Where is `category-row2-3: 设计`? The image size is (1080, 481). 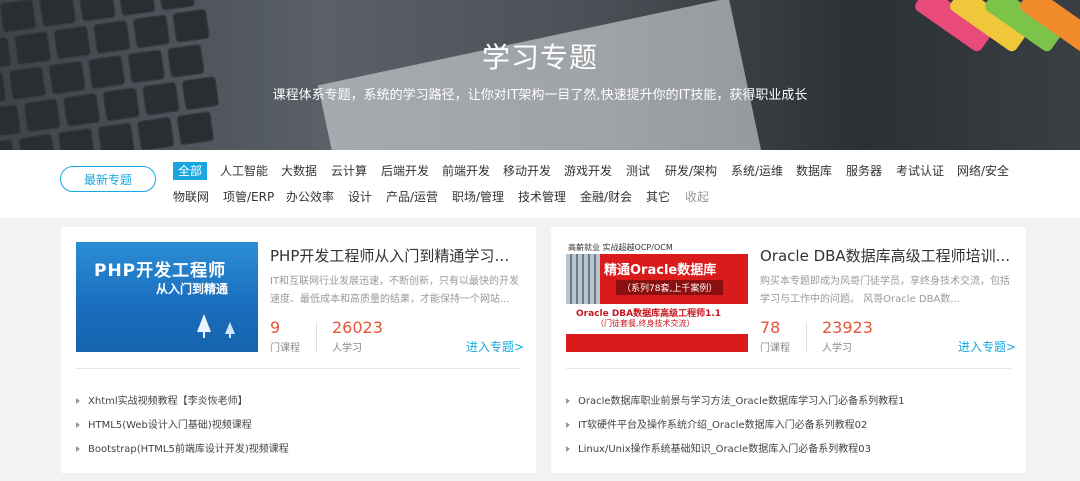
category-row2-3: 设计 is located at coordinates (360, 197).